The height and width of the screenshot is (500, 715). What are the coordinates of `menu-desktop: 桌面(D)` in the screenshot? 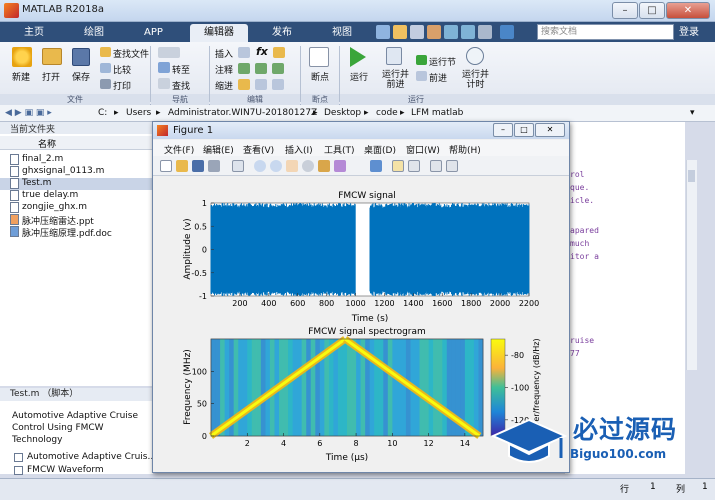 It's located at (380, 149).